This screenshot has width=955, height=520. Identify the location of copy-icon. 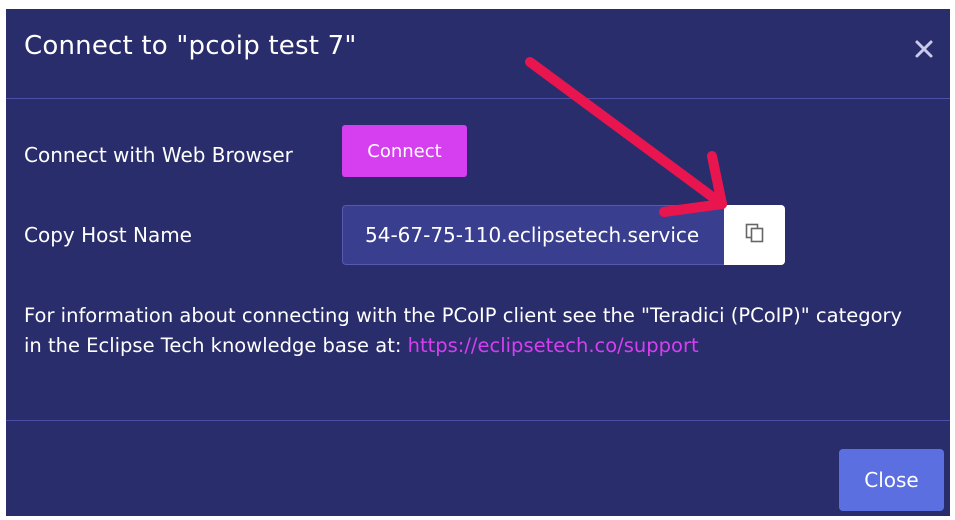
(755, 235).